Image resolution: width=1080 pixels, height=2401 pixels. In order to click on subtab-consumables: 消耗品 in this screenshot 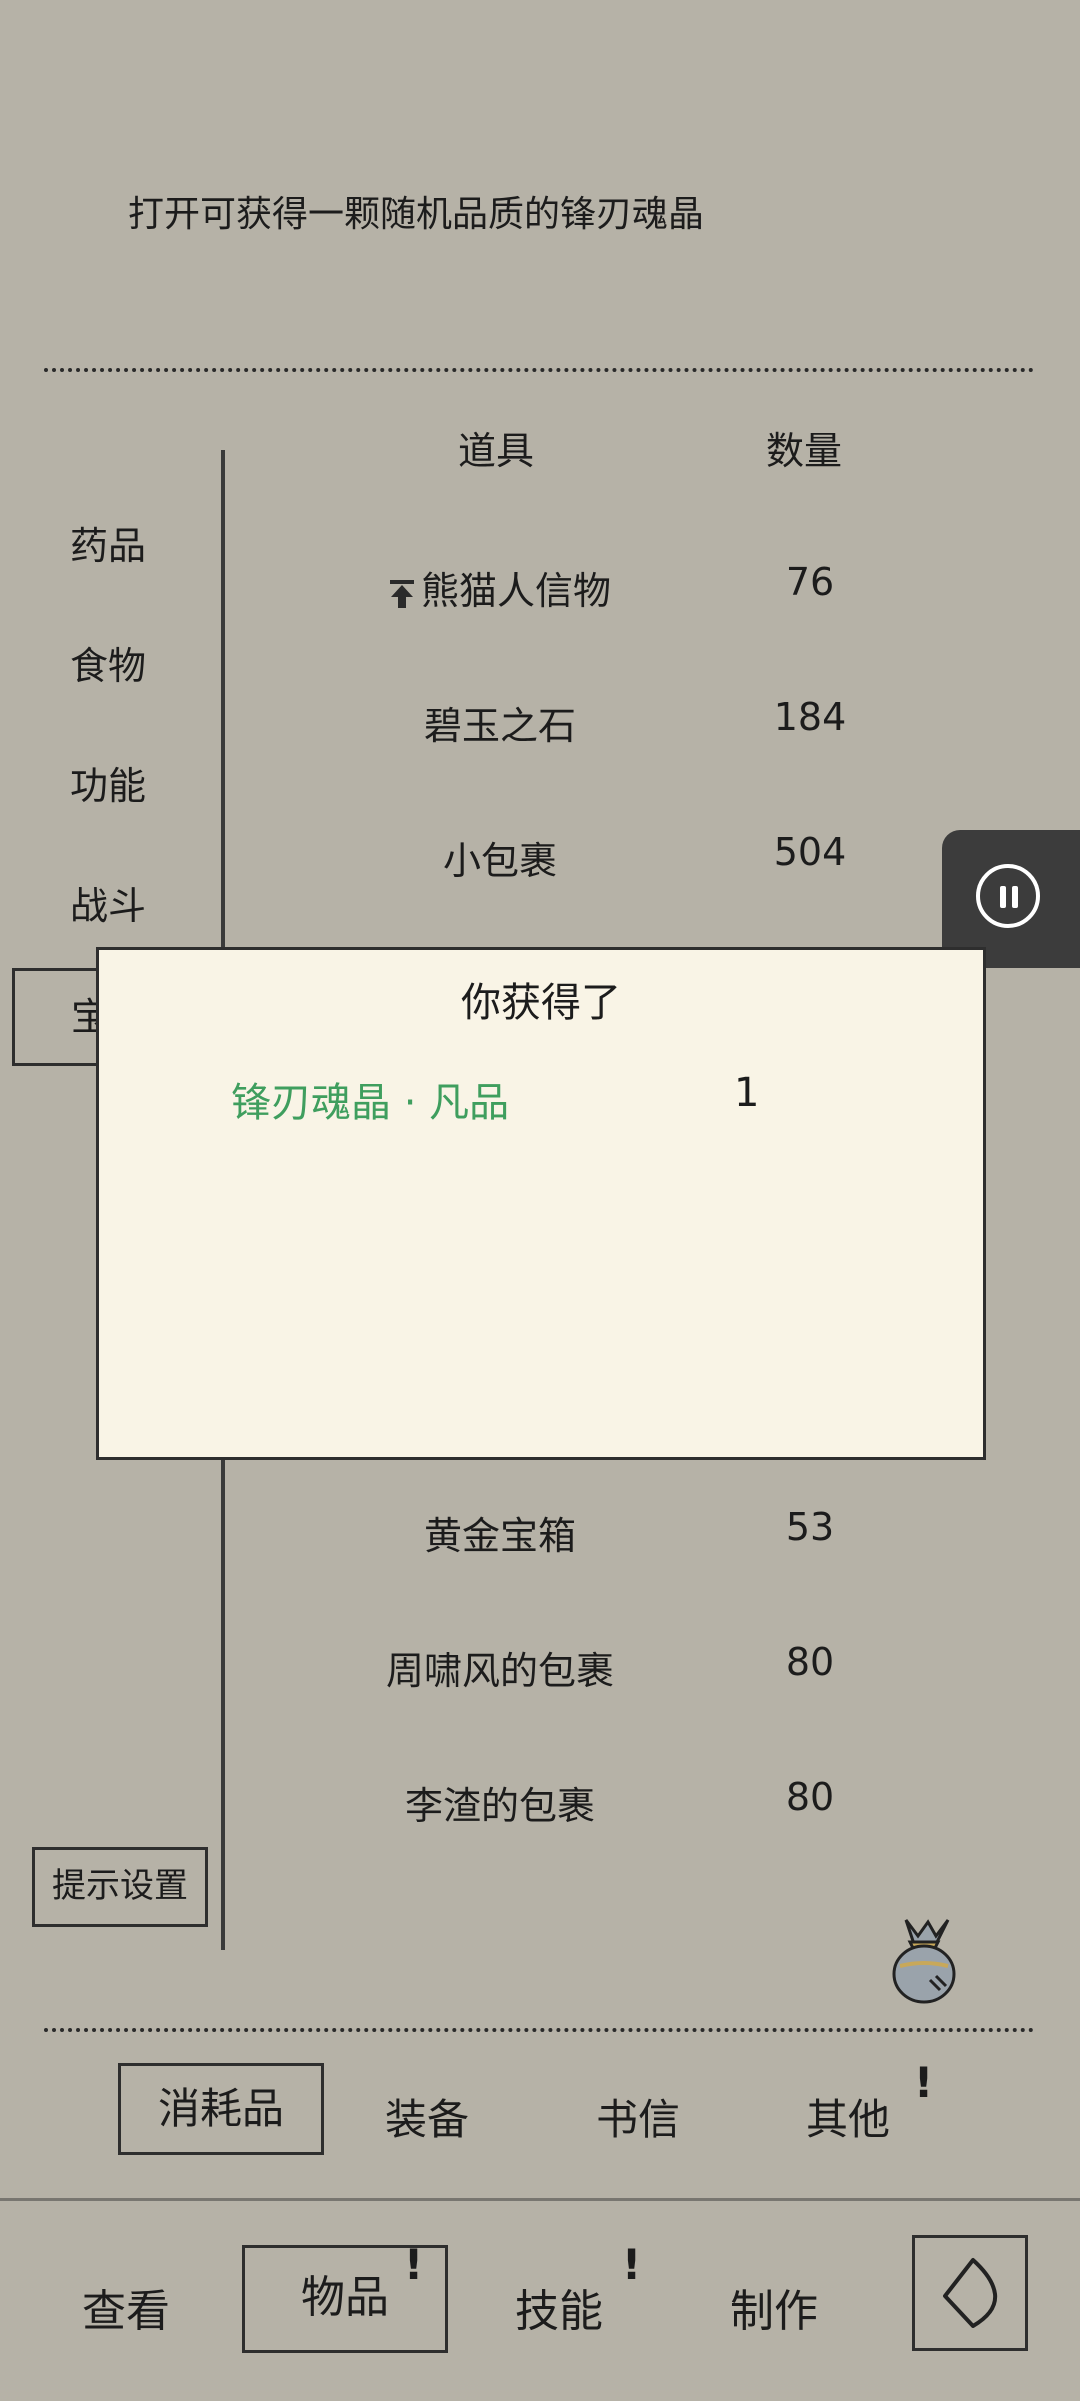, I will do `click(221, 2109)`.